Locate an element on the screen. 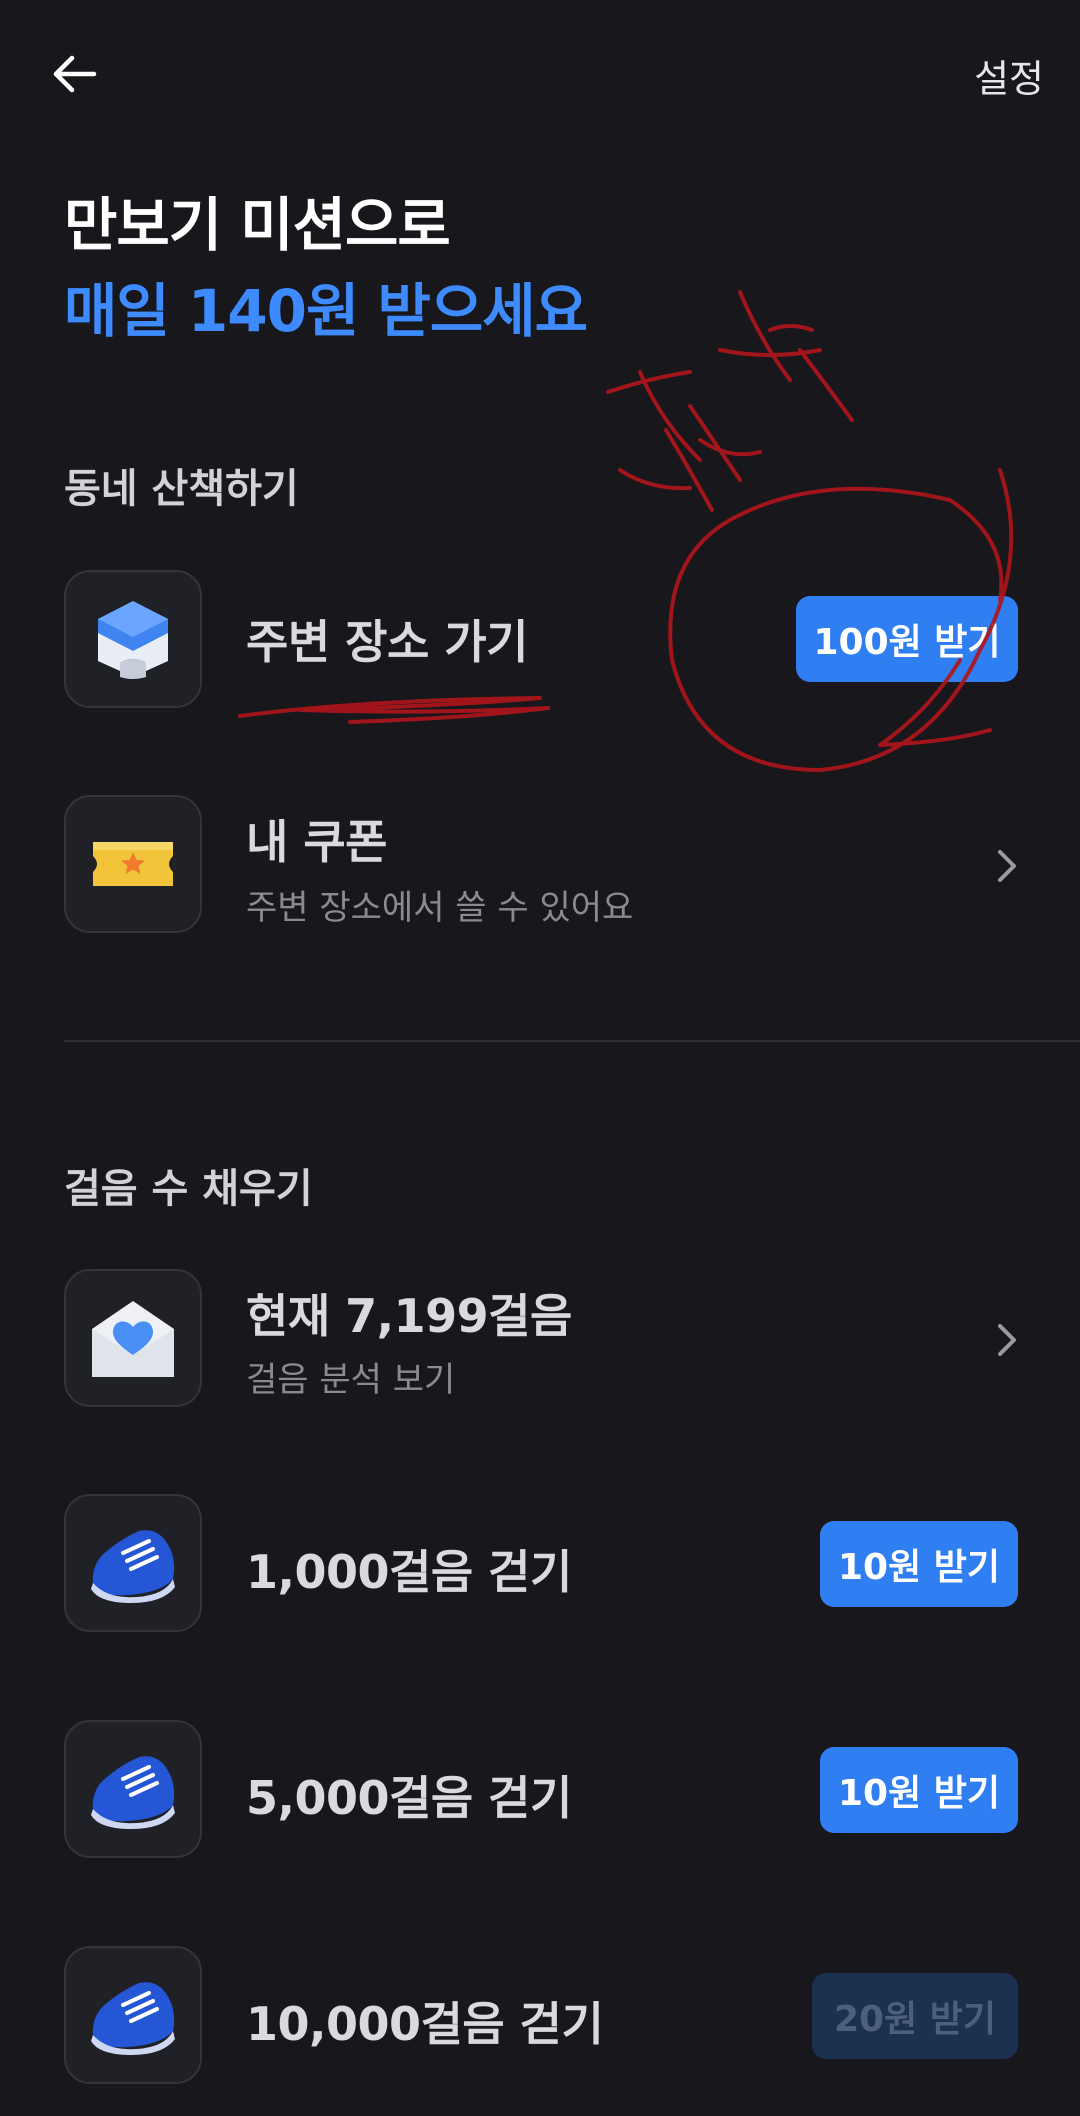  section-title-neighborhood: 동네 산책하기 is located at coordinates (181, 489).